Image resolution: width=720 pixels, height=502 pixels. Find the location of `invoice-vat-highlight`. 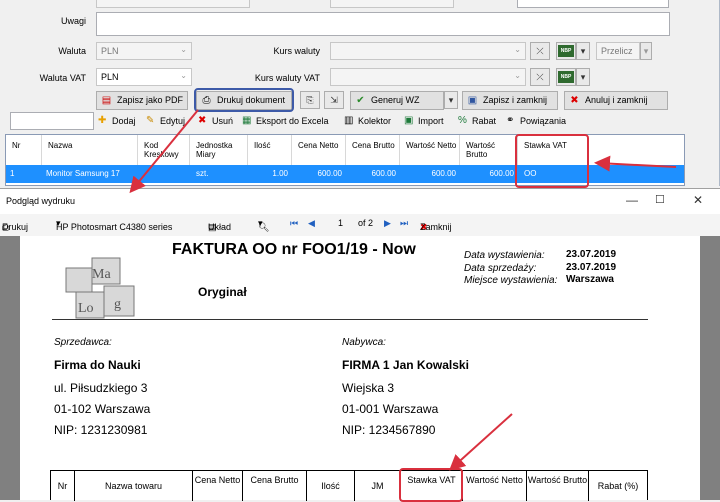

invoice-vat-highlight is located at coordinates (431, 485).